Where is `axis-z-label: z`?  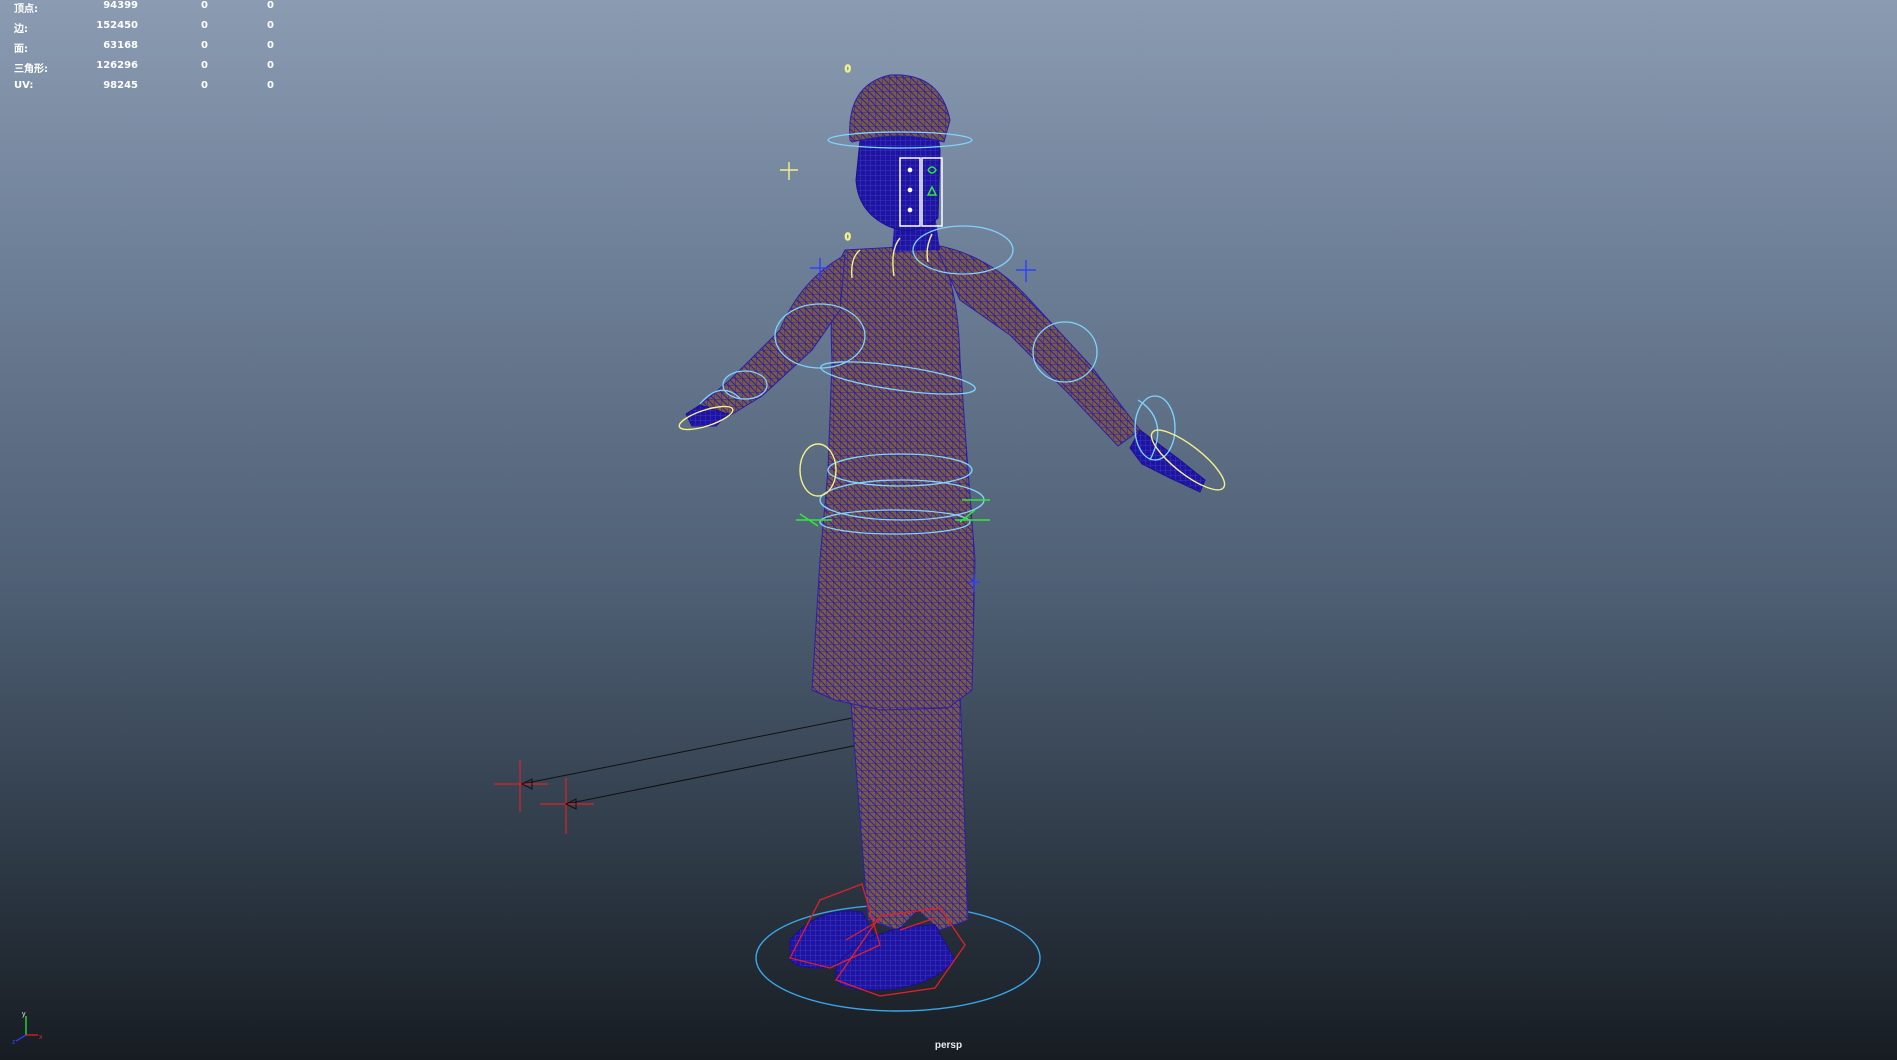 axis-z-label: z is located at coordinates (14, 1042).